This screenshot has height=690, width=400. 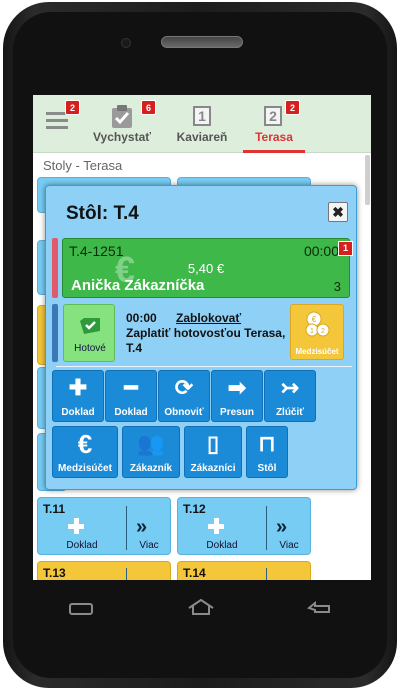 What do you see at coordinates (54, 573) in the screenshot?
I see `table-name: T.13` at bounding box center [54, 573].